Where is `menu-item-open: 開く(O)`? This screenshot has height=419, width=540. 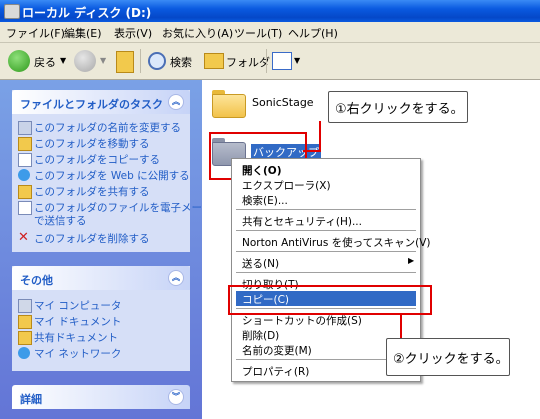 menu-item-open: 開く(O) is located at coordinates (326, 169).